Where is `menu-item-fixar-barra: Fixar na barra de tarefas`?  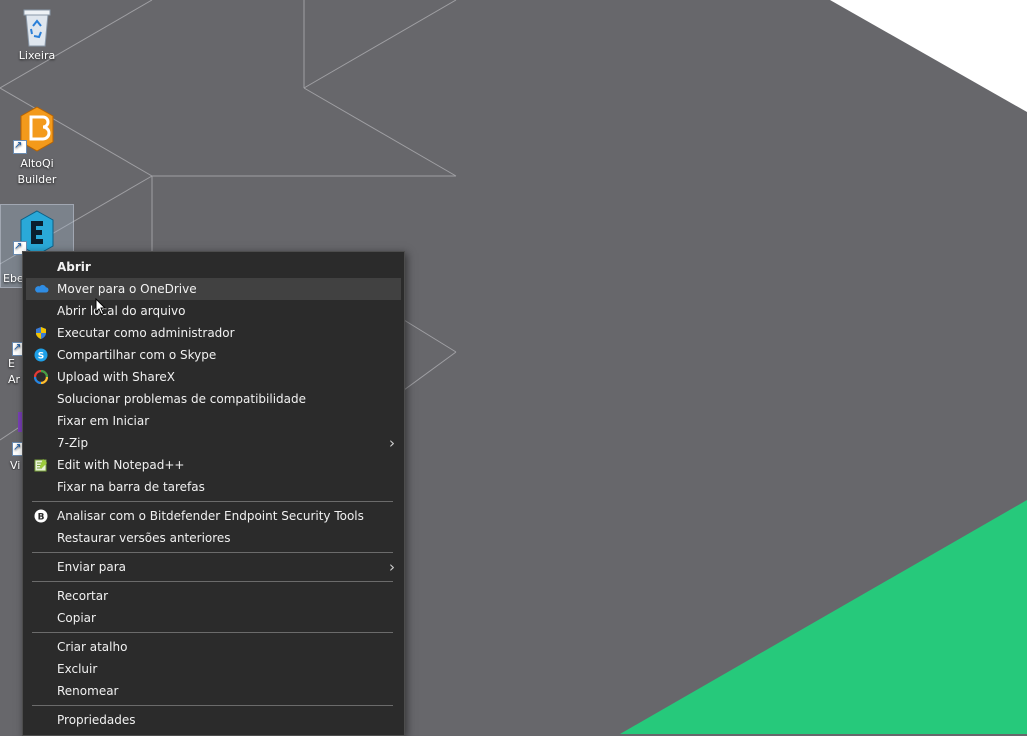 menu-item-fixar-barra: Fixar na barra de tarefas is located at coordinates (213, 487).